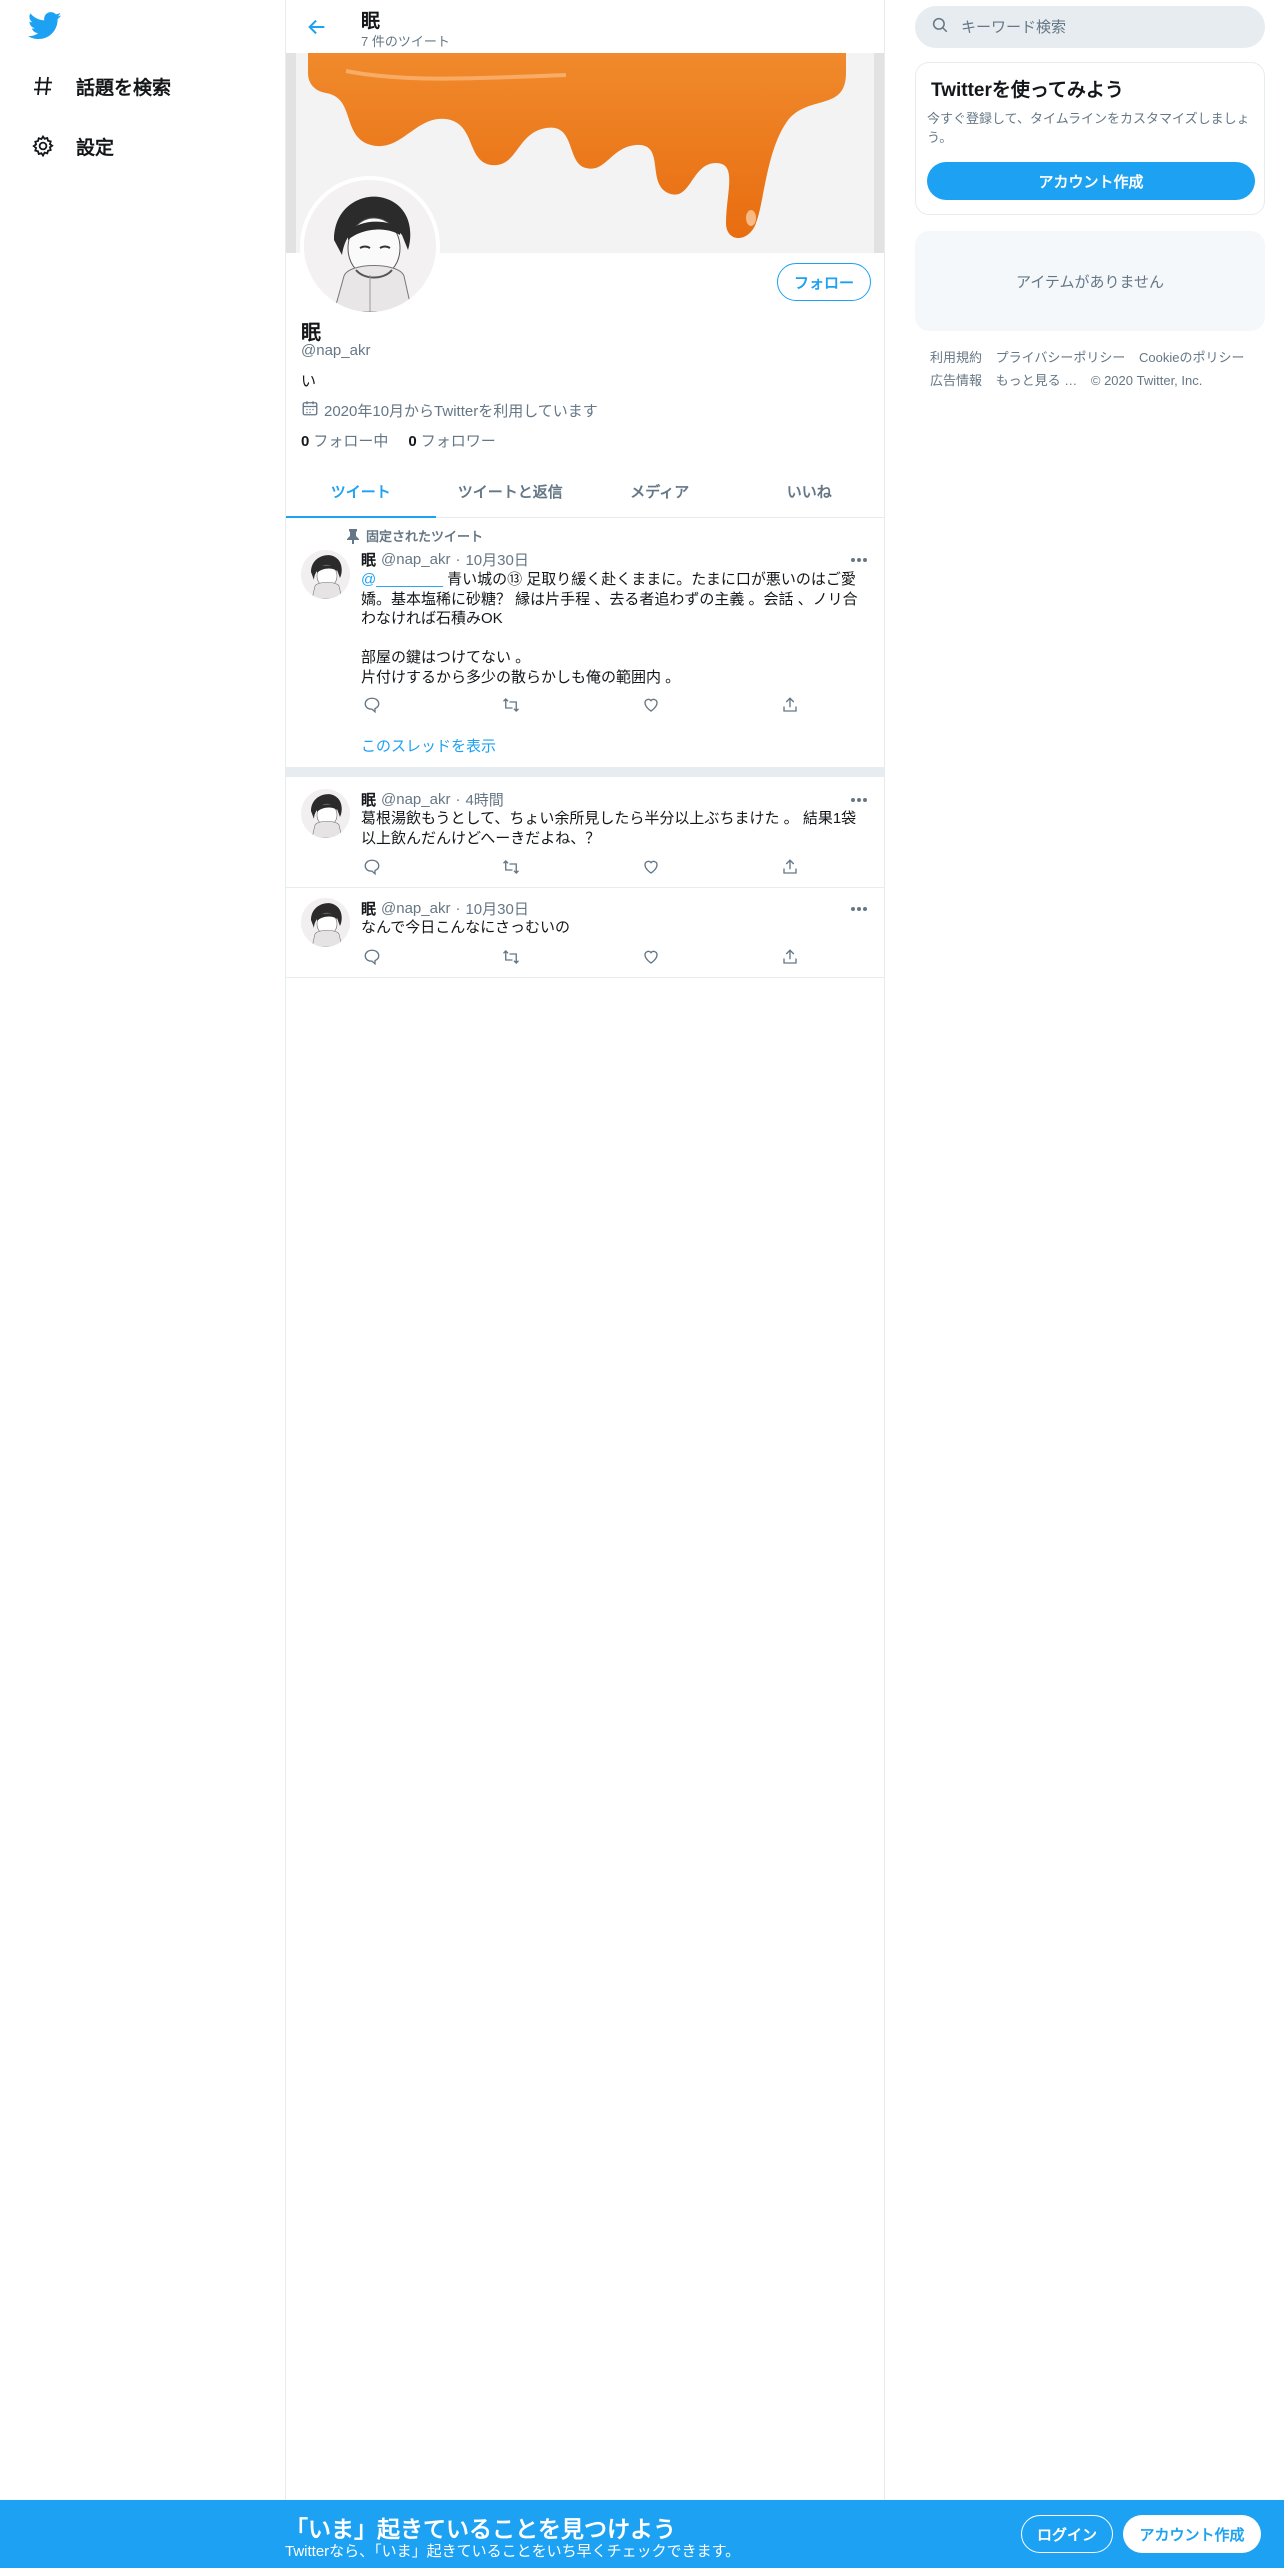  I want to click on tweet-header: 眠 @nap_akr · 4時間, so click(432, 799).